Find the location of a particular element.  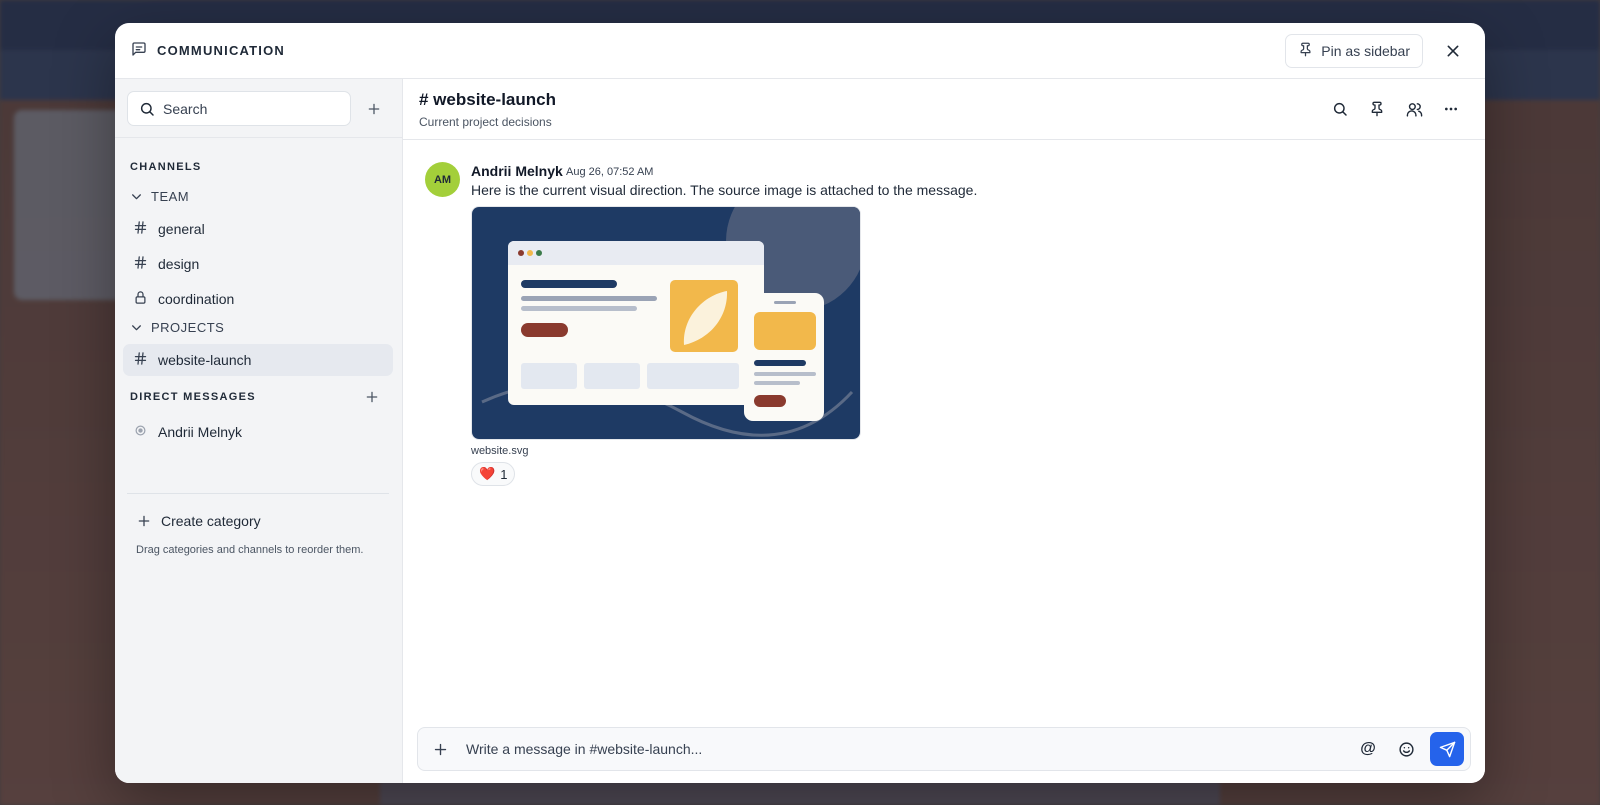

direct-messages-label: DIRECT MESSAGES is located at coordinates (193, 397).